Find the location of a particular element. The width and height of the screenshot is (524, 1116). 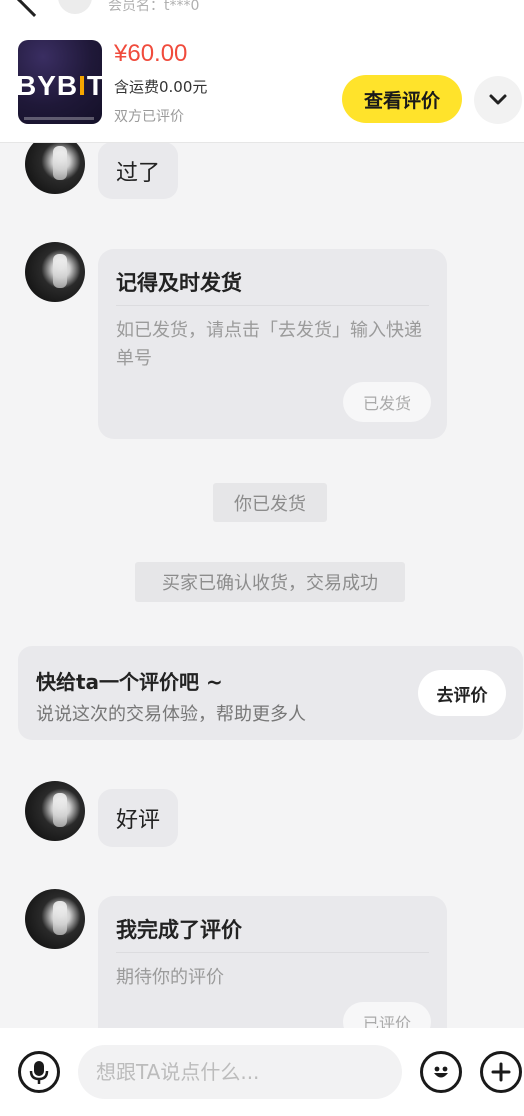

banner-title: 快给ta一个评价吧 ~ is located at coordinates (129, 682).